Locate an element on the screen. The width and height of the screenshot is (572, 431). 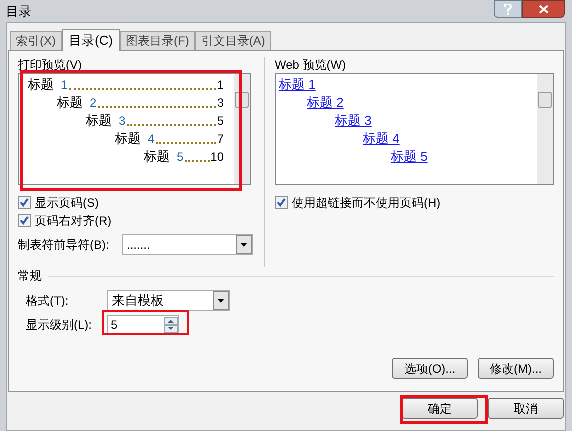
page-number: 7 is located at coordinates (220, 139).